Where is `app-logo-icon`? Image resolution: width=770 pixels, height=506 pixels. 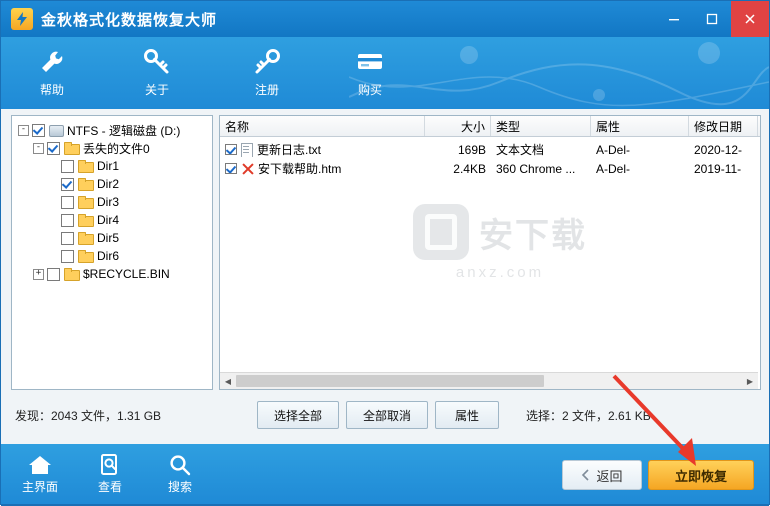
app-logo-icon is located at coordinates (22, 19).